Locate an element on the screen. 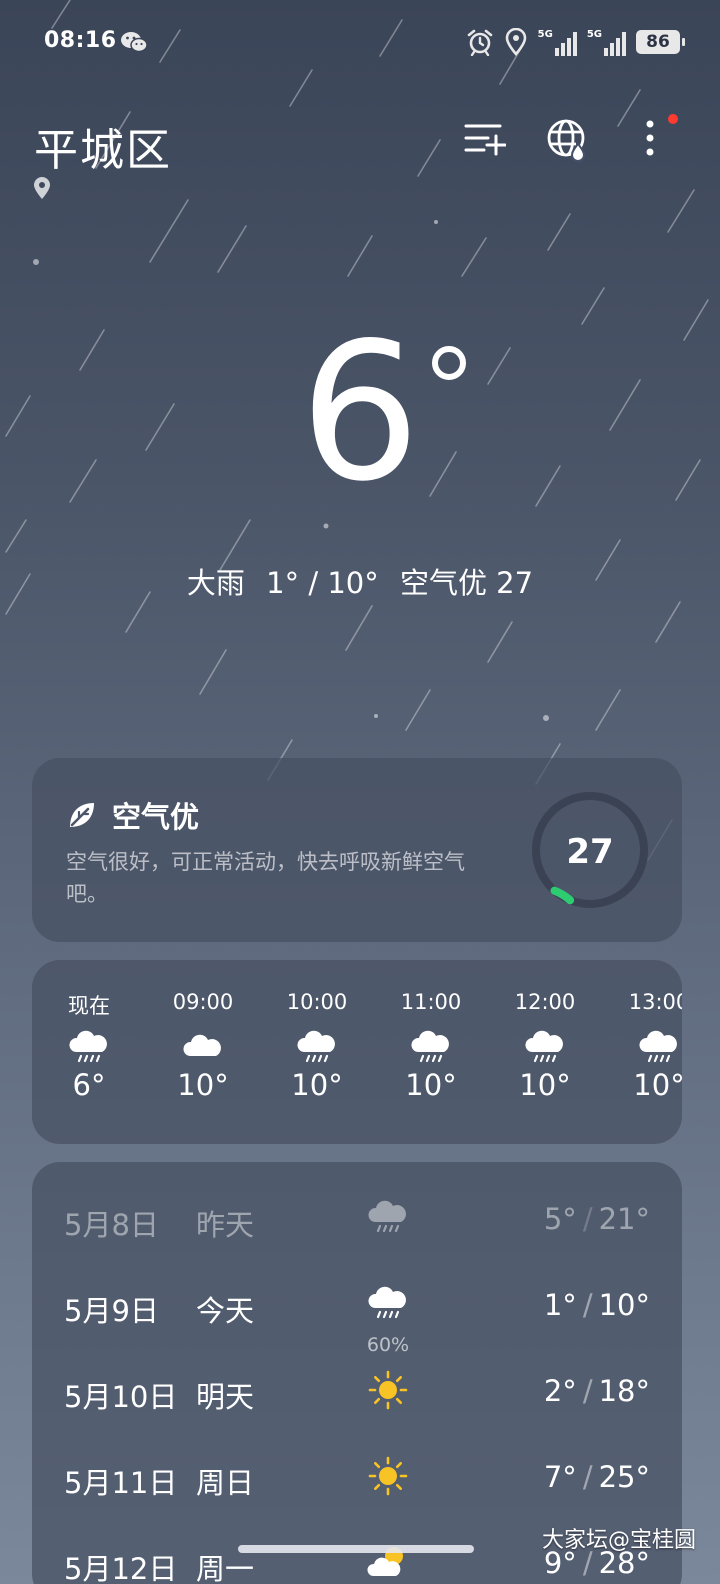 The image size is (720, 1584). weather-summary: 大雨 1° / 10° 空气优 27 is located at coordinates (360, 581).